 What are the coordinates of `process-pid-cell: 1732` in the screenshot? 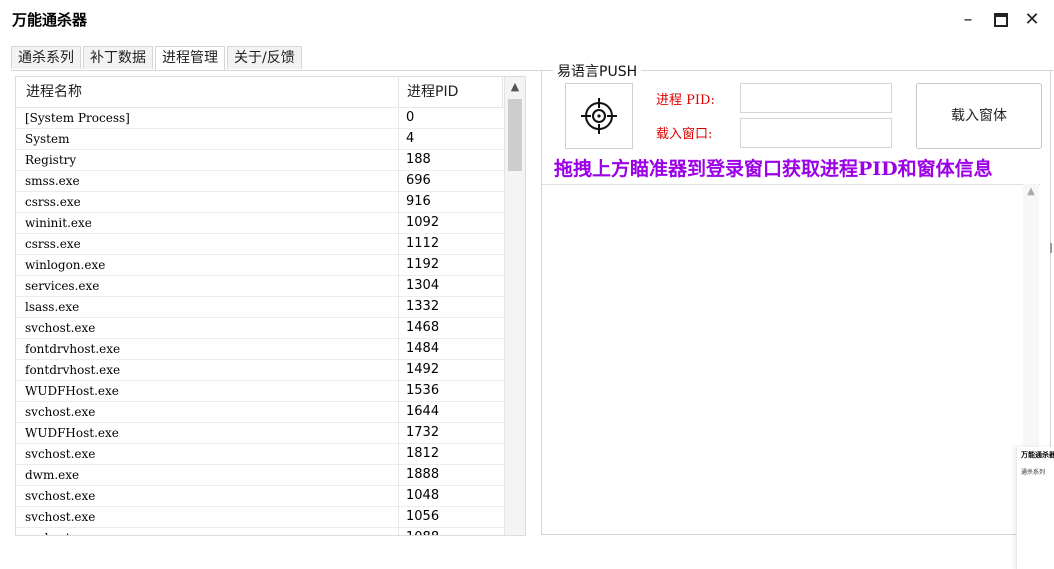 It's located at (423, 432).